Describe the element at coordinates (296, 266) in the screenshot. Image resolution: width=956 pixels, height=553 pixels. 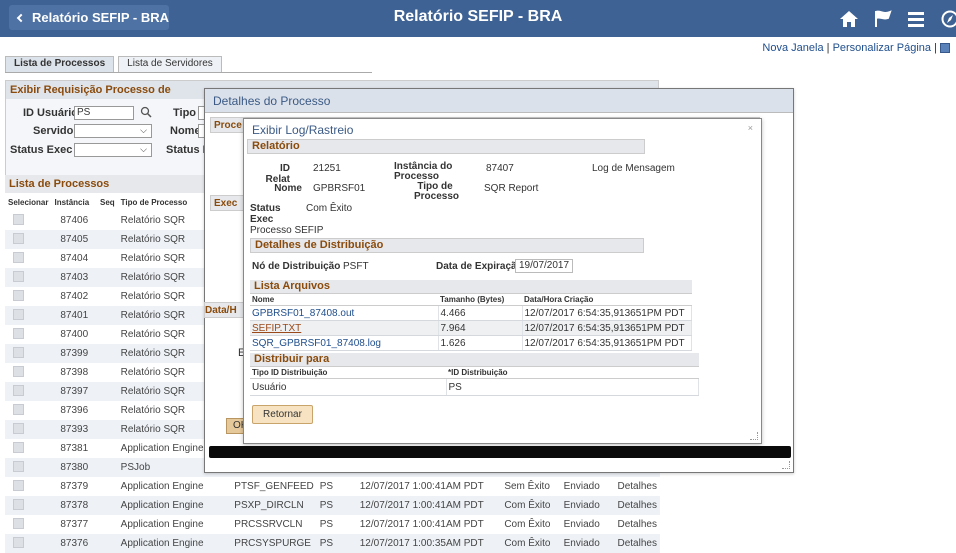
I see `no-distribuicao-label: Nó de Distribuição` at that location.